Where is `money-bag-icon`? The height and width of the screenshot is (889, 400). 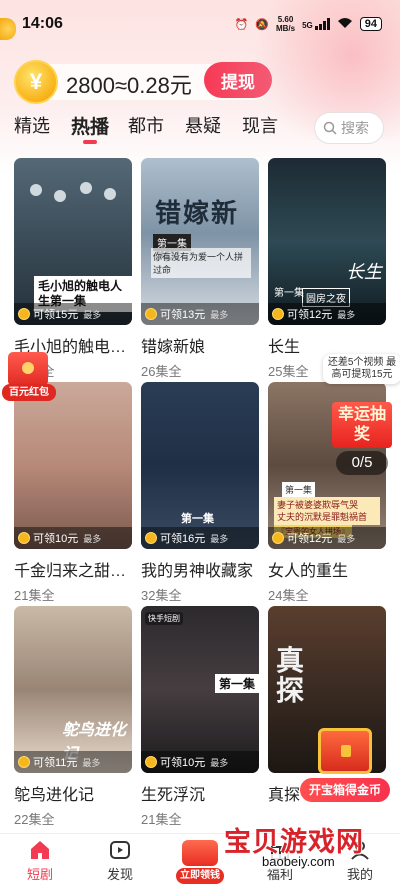 money-bag-icon is located at coordinates (200, 853).